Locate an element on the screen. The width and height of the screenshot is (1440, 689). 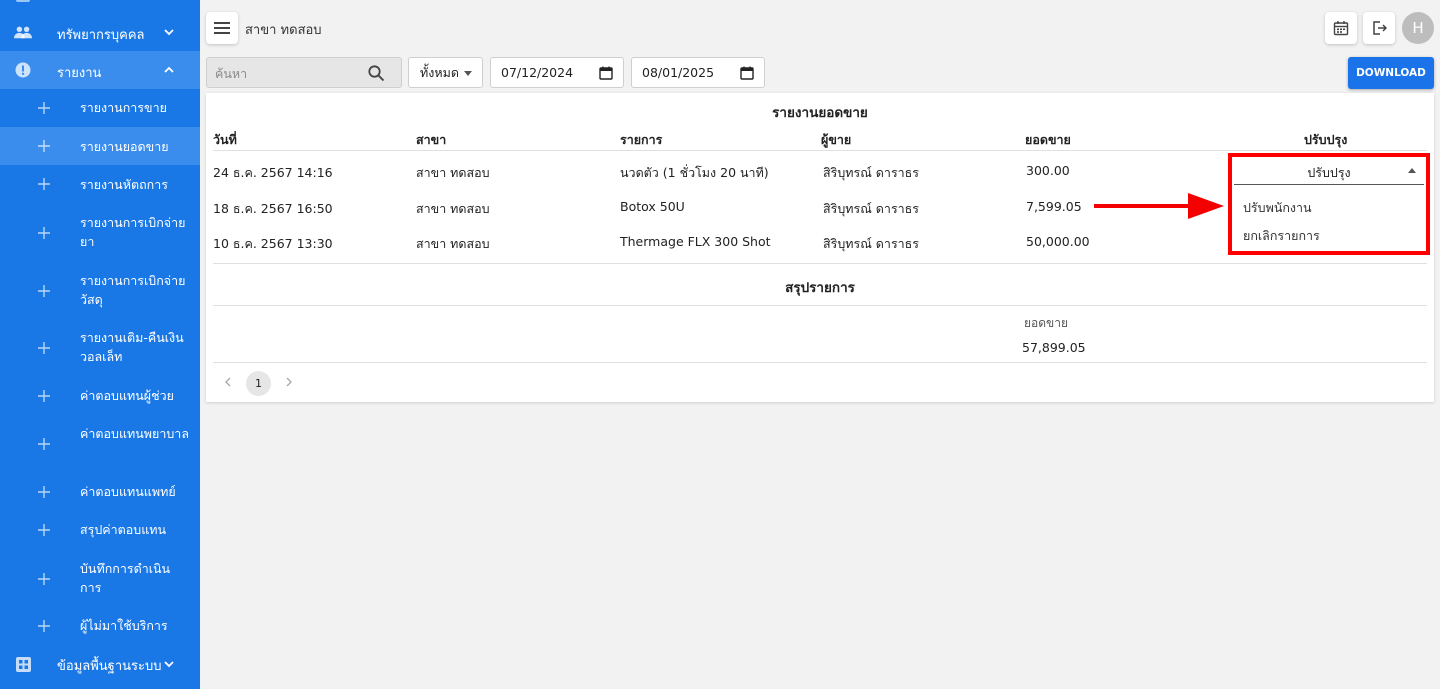
sidebar-item-sales-total-report: รายงานยอดขาย is located at coordinates (100, 146).